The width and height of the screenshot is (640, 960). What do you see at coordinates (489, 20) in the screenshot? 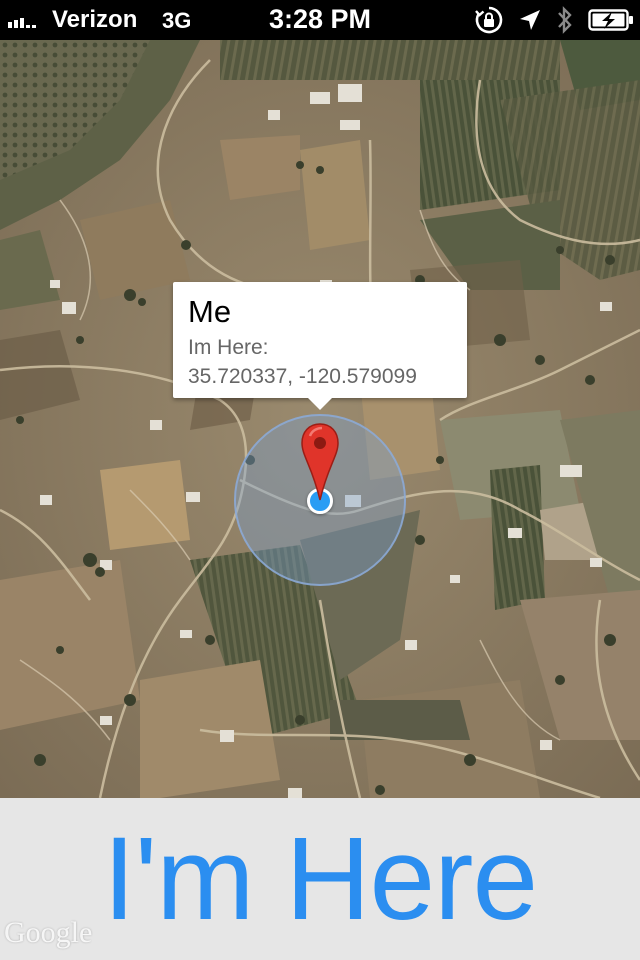
I see `orientation-lock-icon` at bounding box center [489, 20].